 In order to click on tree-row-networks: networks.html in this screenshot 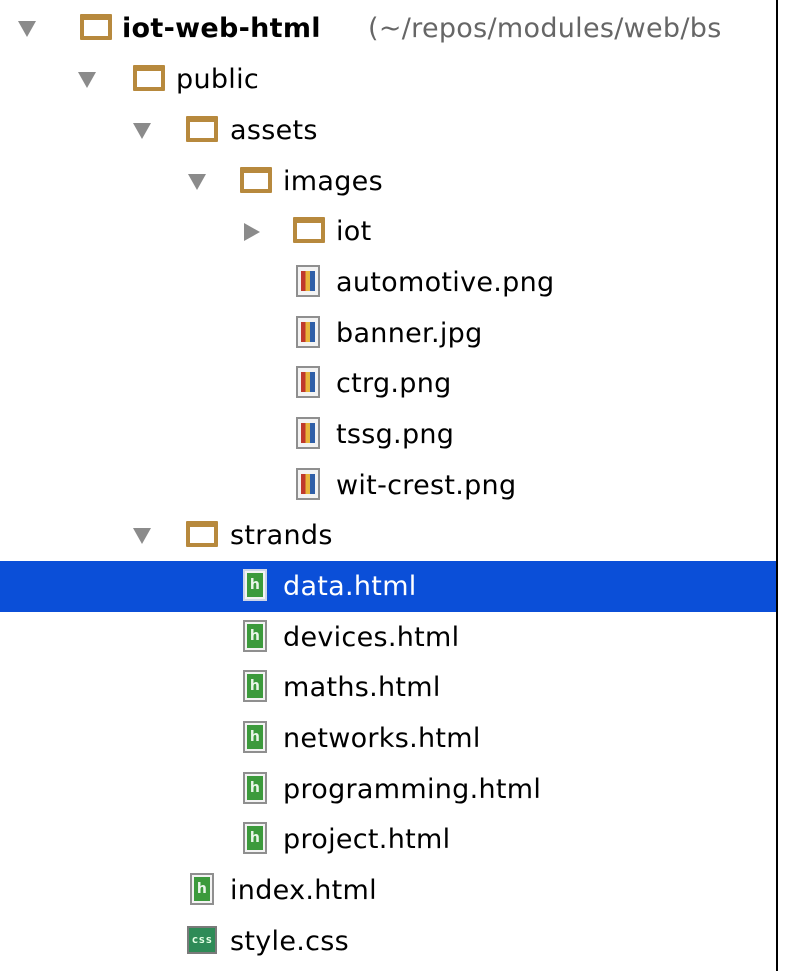, I will do `click(388, 738)`.